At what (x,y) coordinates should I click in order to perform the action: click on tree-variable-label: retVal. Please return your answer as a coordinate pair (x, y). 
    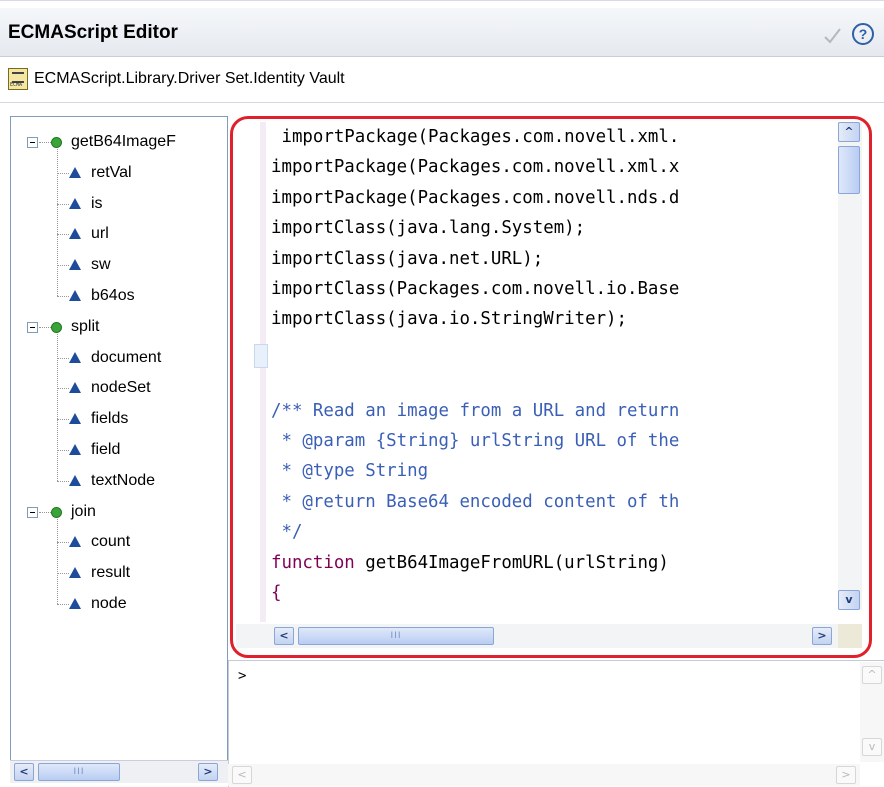
    Looking at the image, I should click on (111, 172).